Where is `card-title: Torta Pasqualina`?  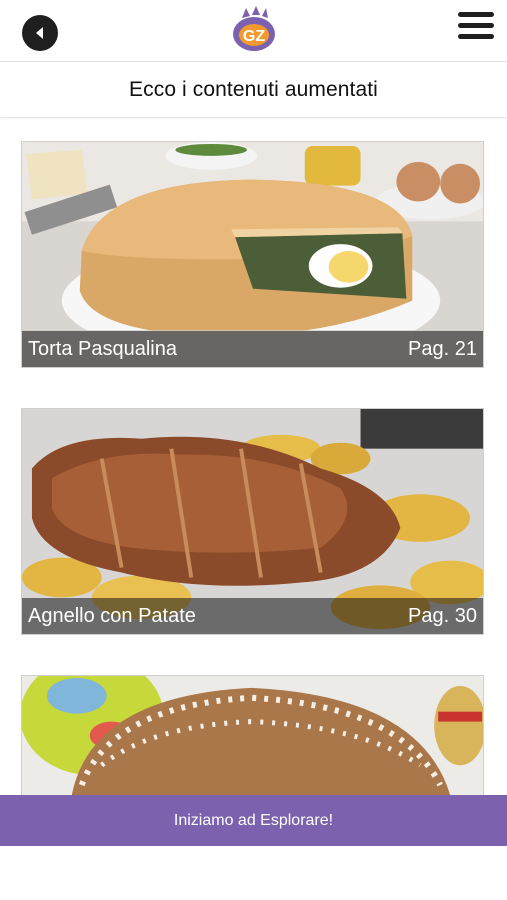
card-title: Torta Pasqualina is located at coordinates (102, 348).